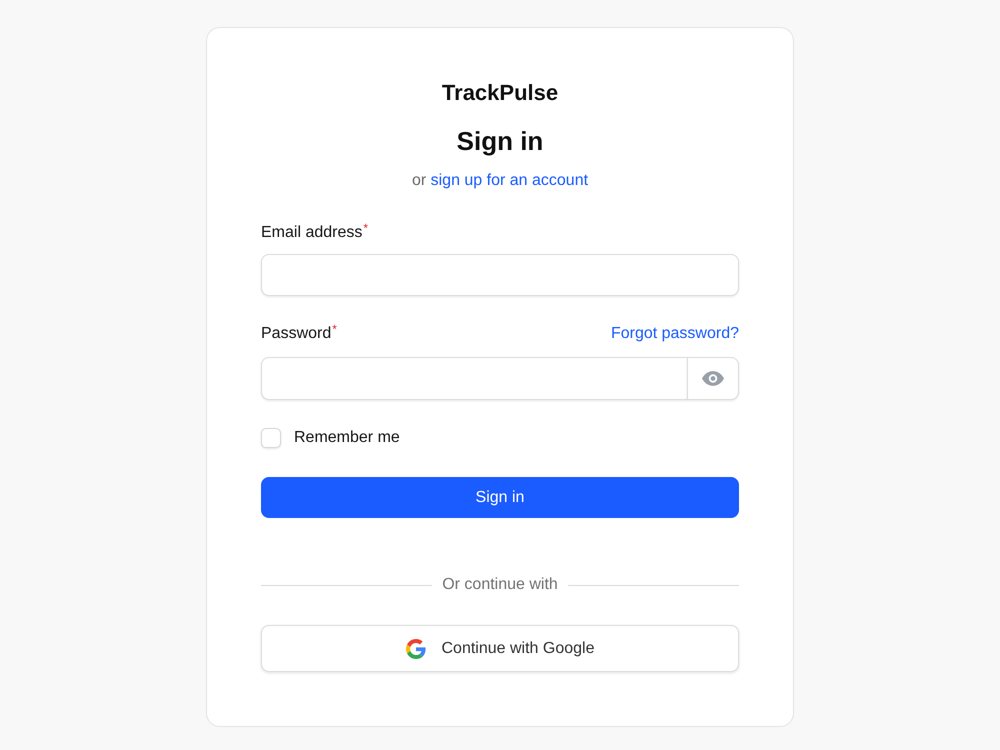 The height and width of the screenshot is (750, 1000). What do you see at coordinates (296, 334) in the screenshot?
I see `field-label: Password` at bounding box center [296, 334].